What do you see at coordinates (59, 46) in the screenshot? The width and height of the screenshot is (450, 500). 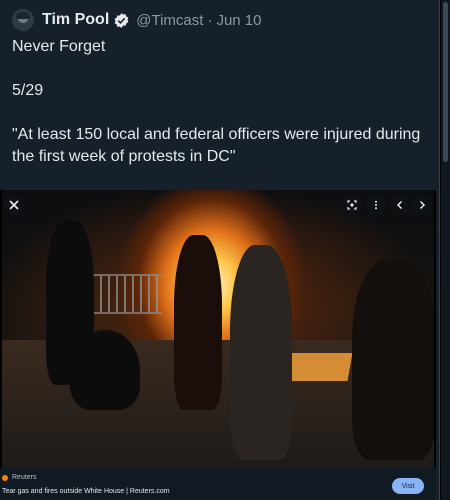 I see `tweet-line: Never Forget` at bounding box center [59, 46].